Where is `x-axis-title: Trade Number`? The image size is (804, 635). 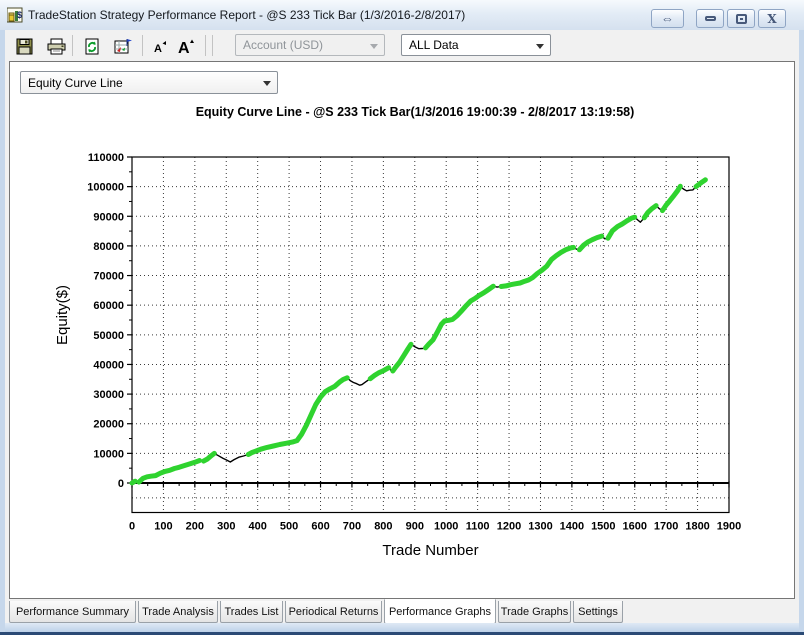
x-axis-title: Trade Number is located at coordinates (430, 550).